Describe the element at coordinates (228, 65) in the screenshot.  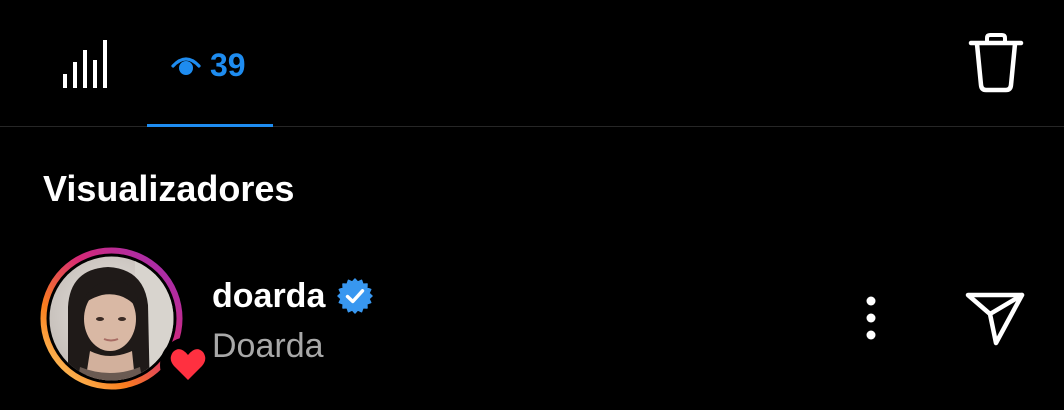
I see `viewer-count: 39` at that location.